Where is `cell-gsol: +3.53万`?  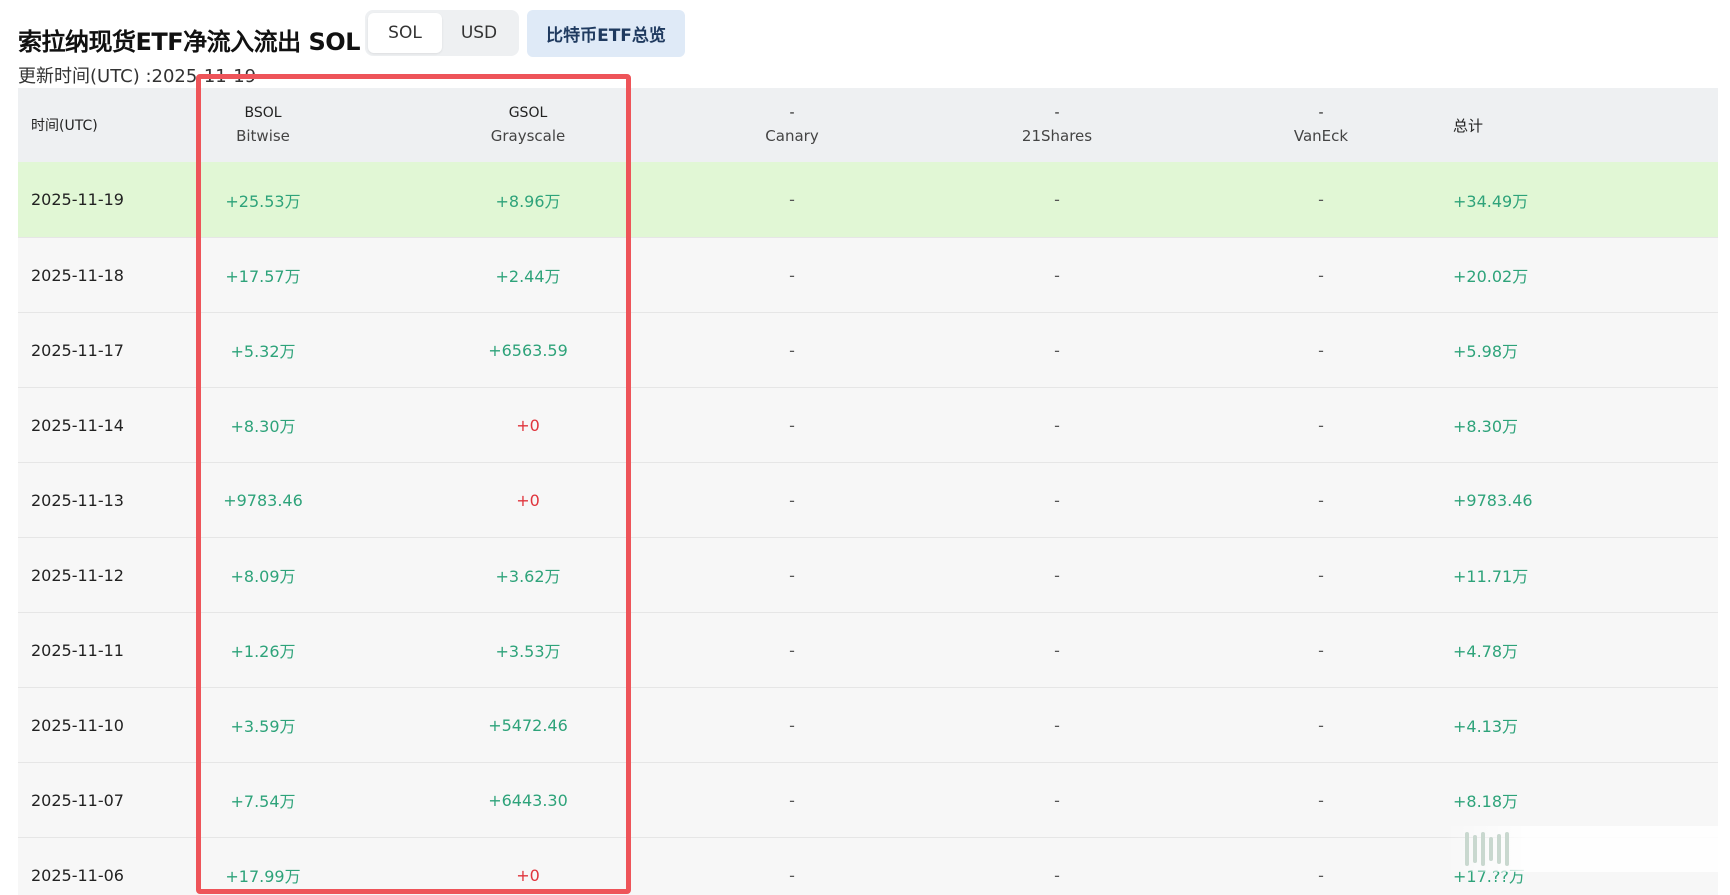 cell-gsol: +3.53万 is located at coordinates (528, 651).